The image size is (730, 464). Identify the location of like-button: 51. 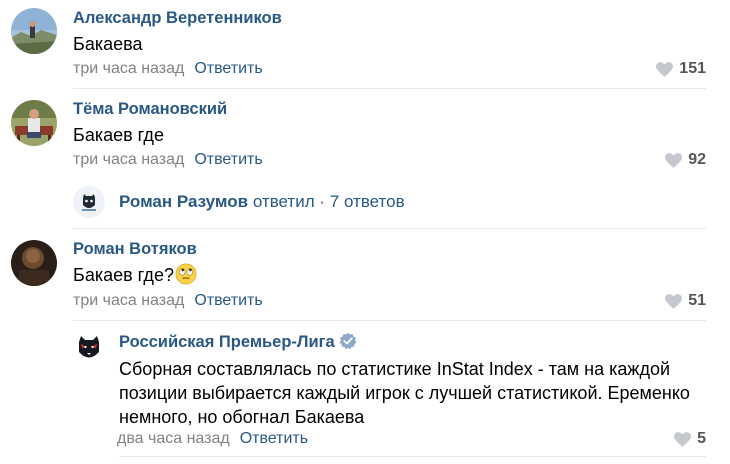
(685, 301).